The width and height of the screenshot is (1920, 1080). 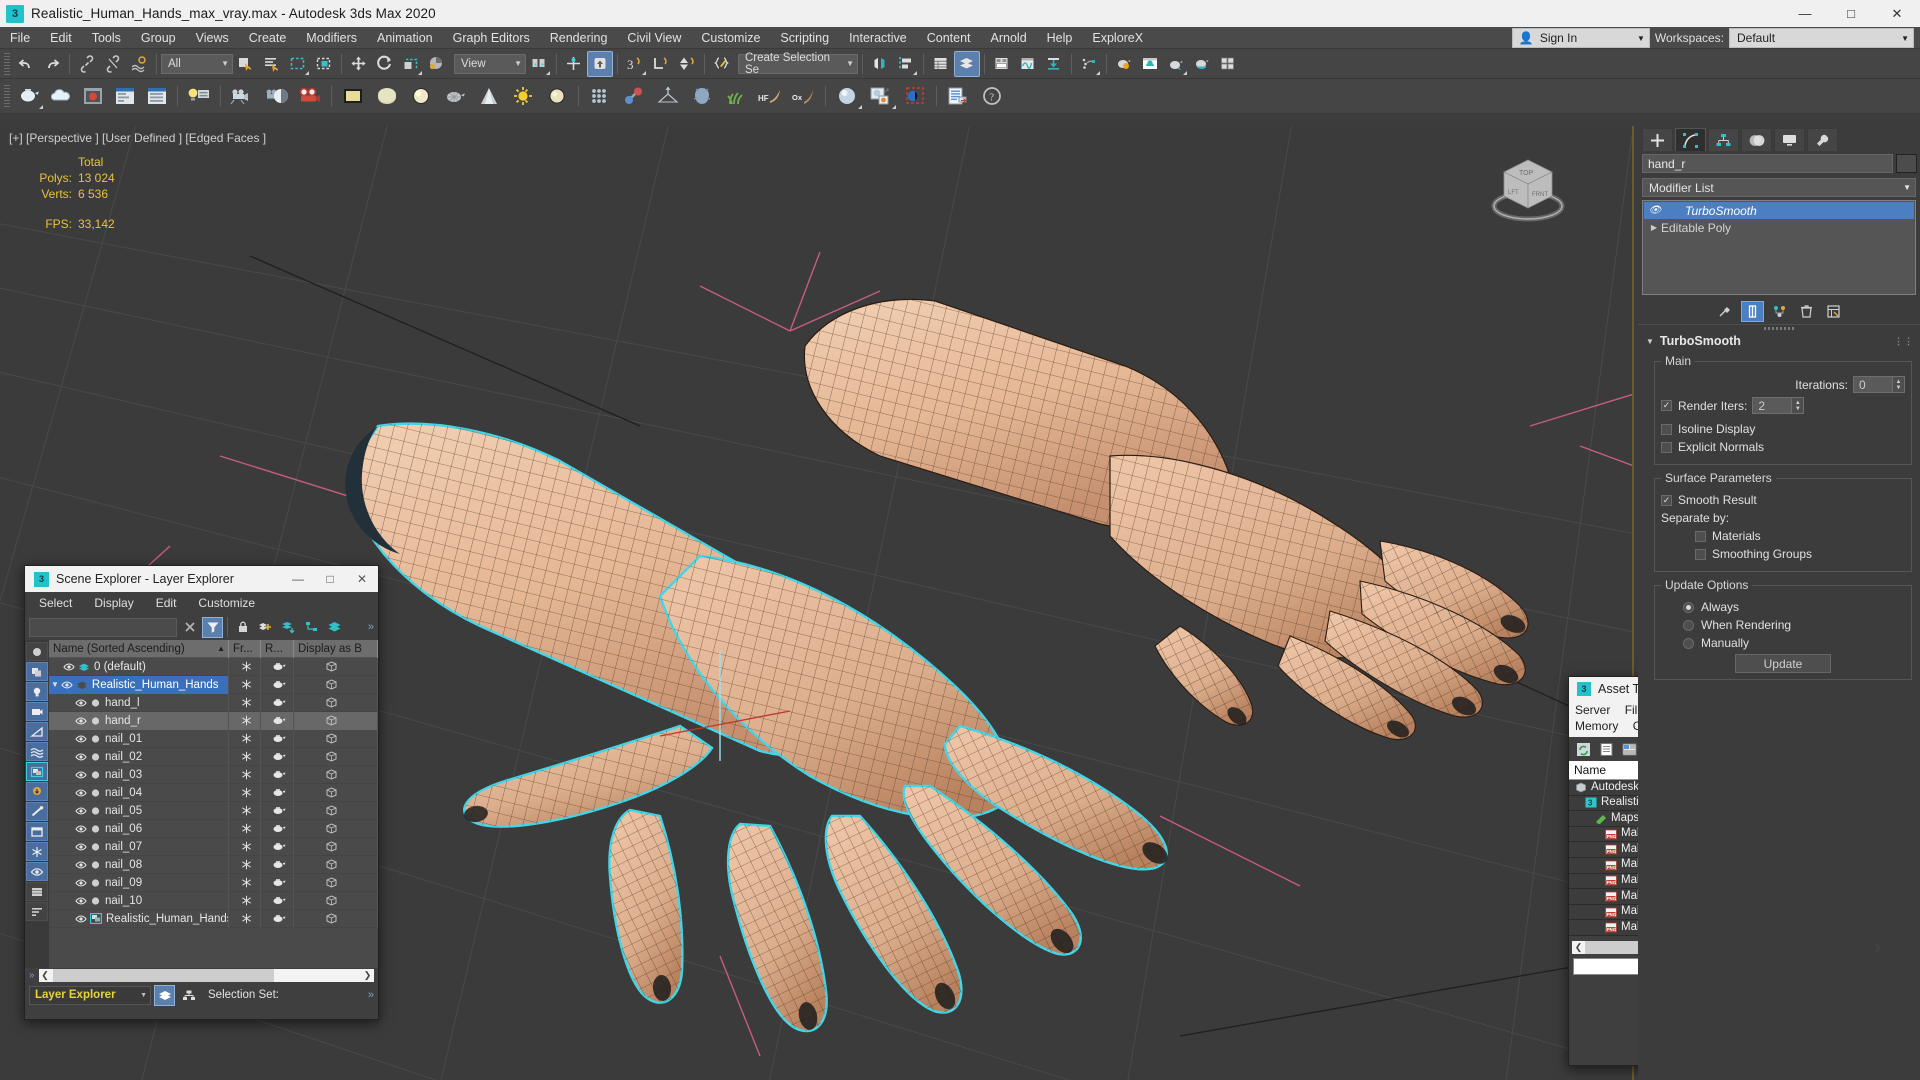 What do you see at coordinates (702, 96) in the screenshot?
I see `vray-proxy-icon` at bounding box center [702, 96].